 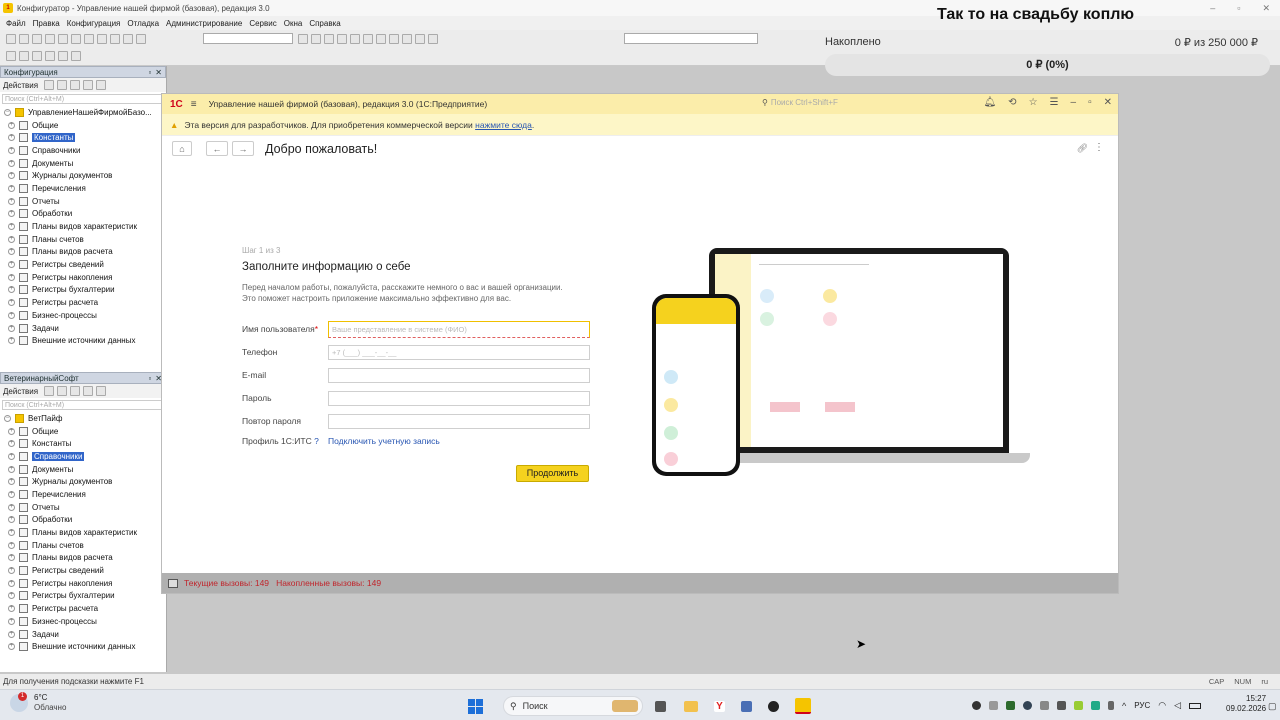 What do you see at coordinates (46, 23) in the screenshot?
I see `menu-edit: Правка` at bounding box center [46, 23].